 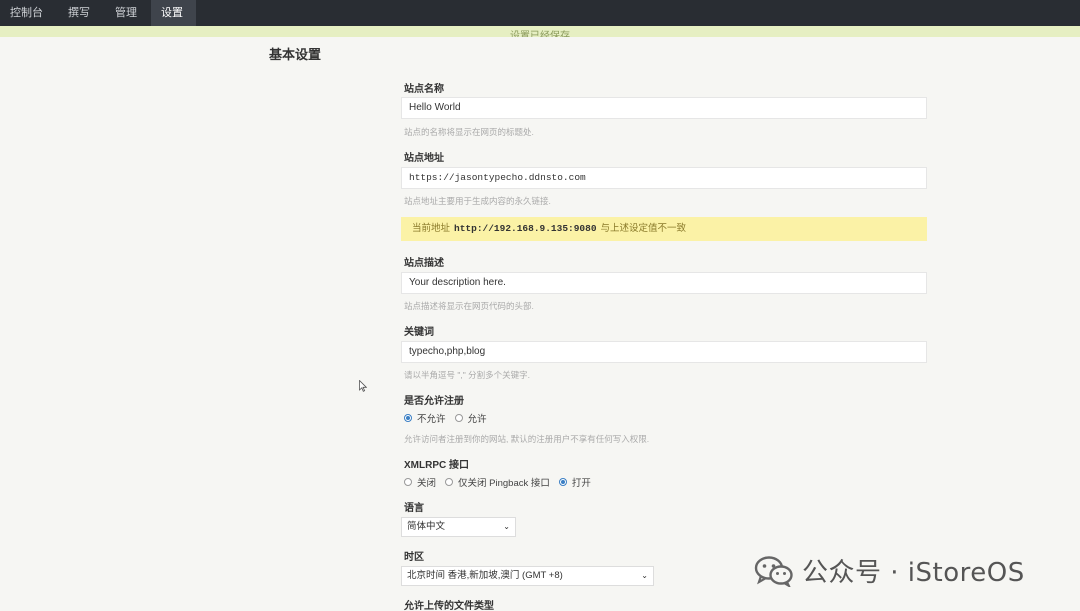 What do you see at coordinates (540, 13) in the screenshot?
I see `top-nav-bar: 控制台 撰写 管理 设置` at bounding box center [540, 13].